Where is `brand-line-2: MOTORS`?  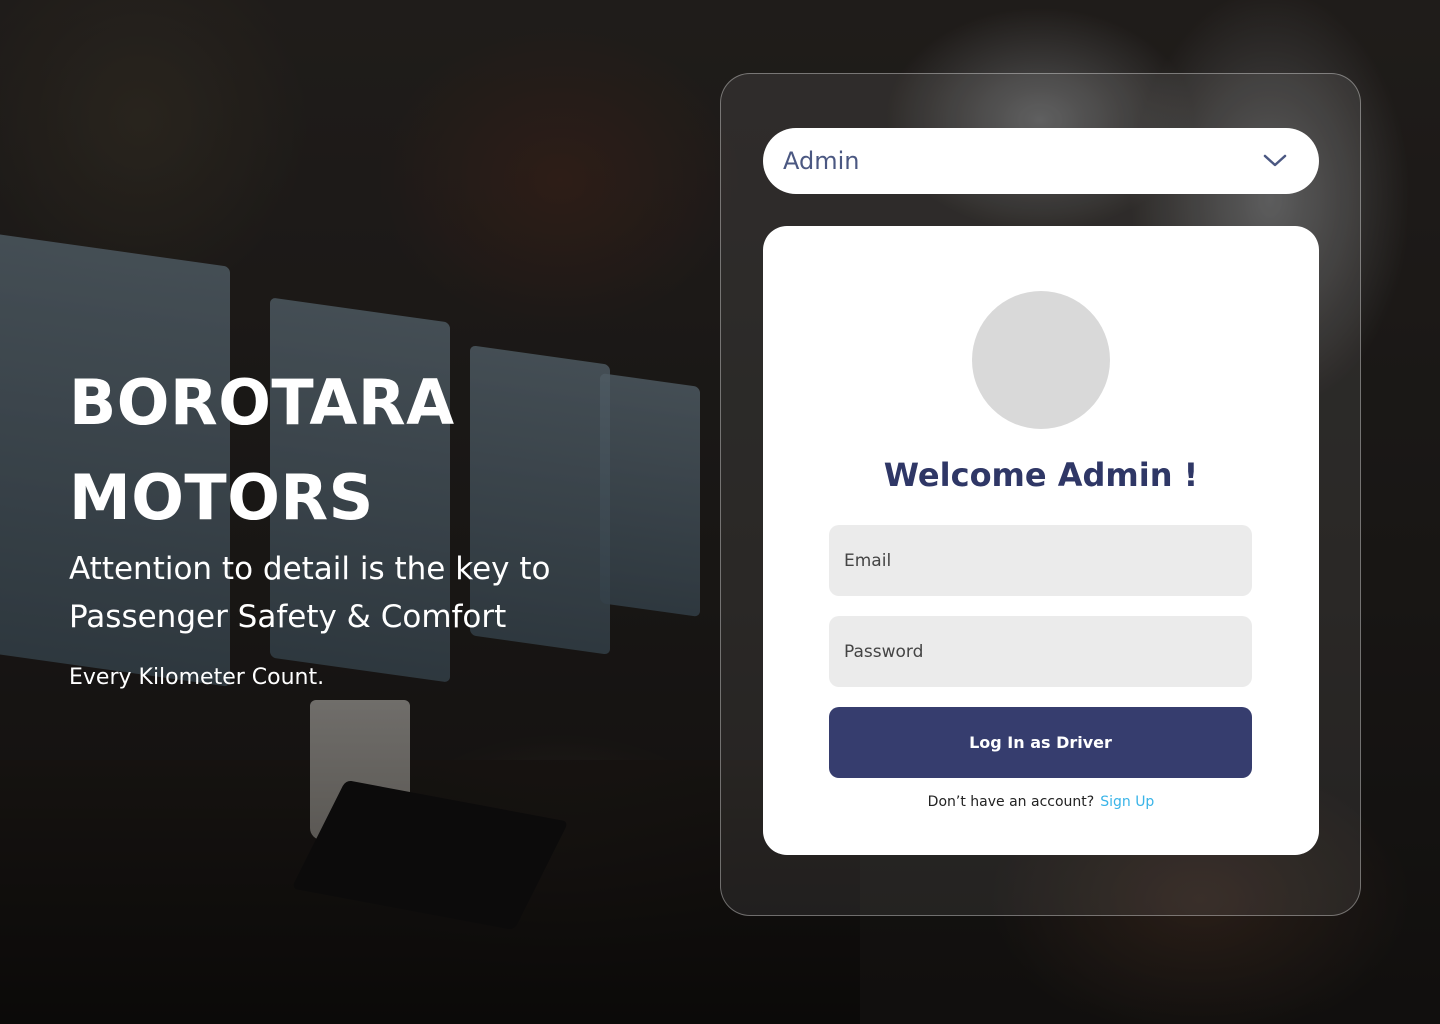 brand-line-2: MOTORS is located at coordinates (221, 497).